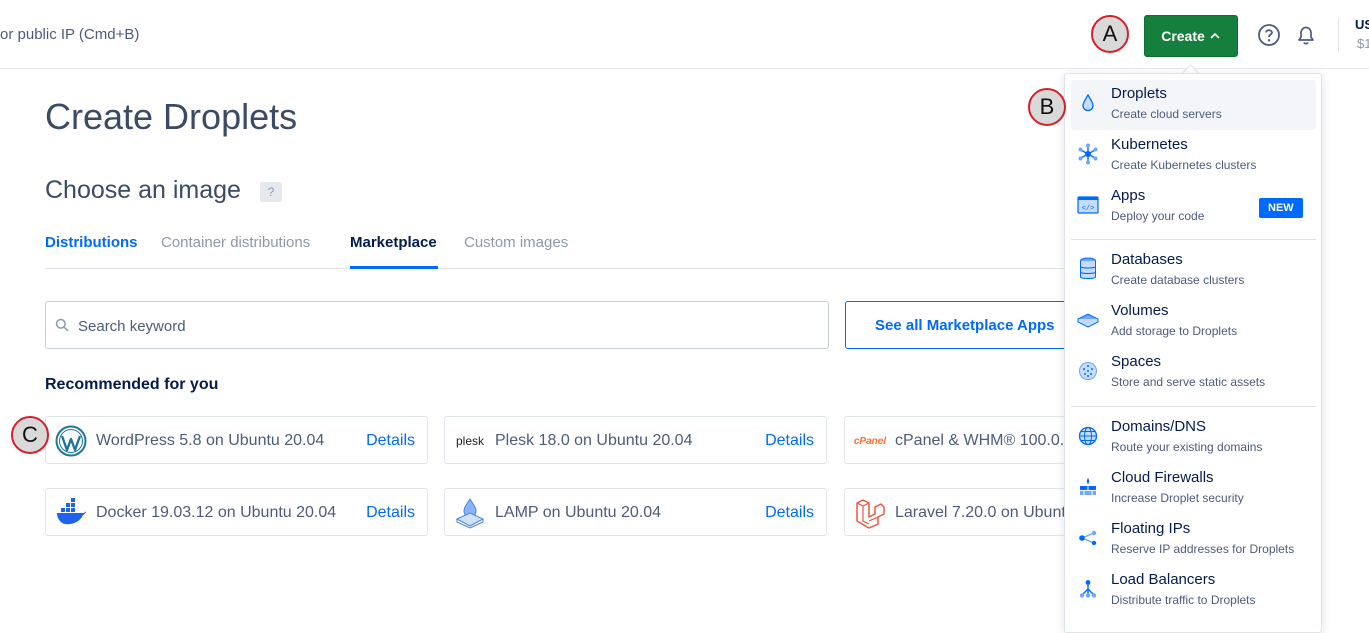 This screenshot has height=633, width=1369. Describe the element at coordinates (1188, 382) in the screenshot. I see `menu-item-subtitle: Store and serve static assets` at that location.